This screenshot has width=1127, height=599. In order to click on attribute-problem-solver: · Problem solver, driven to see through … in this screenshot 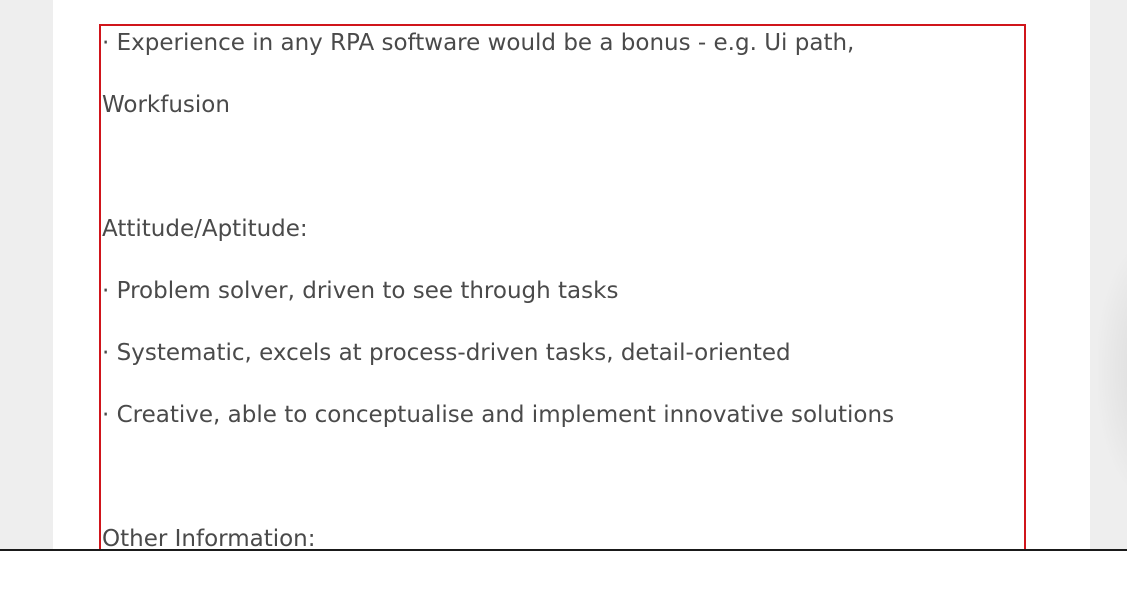, I will do `click(360, 291)`.